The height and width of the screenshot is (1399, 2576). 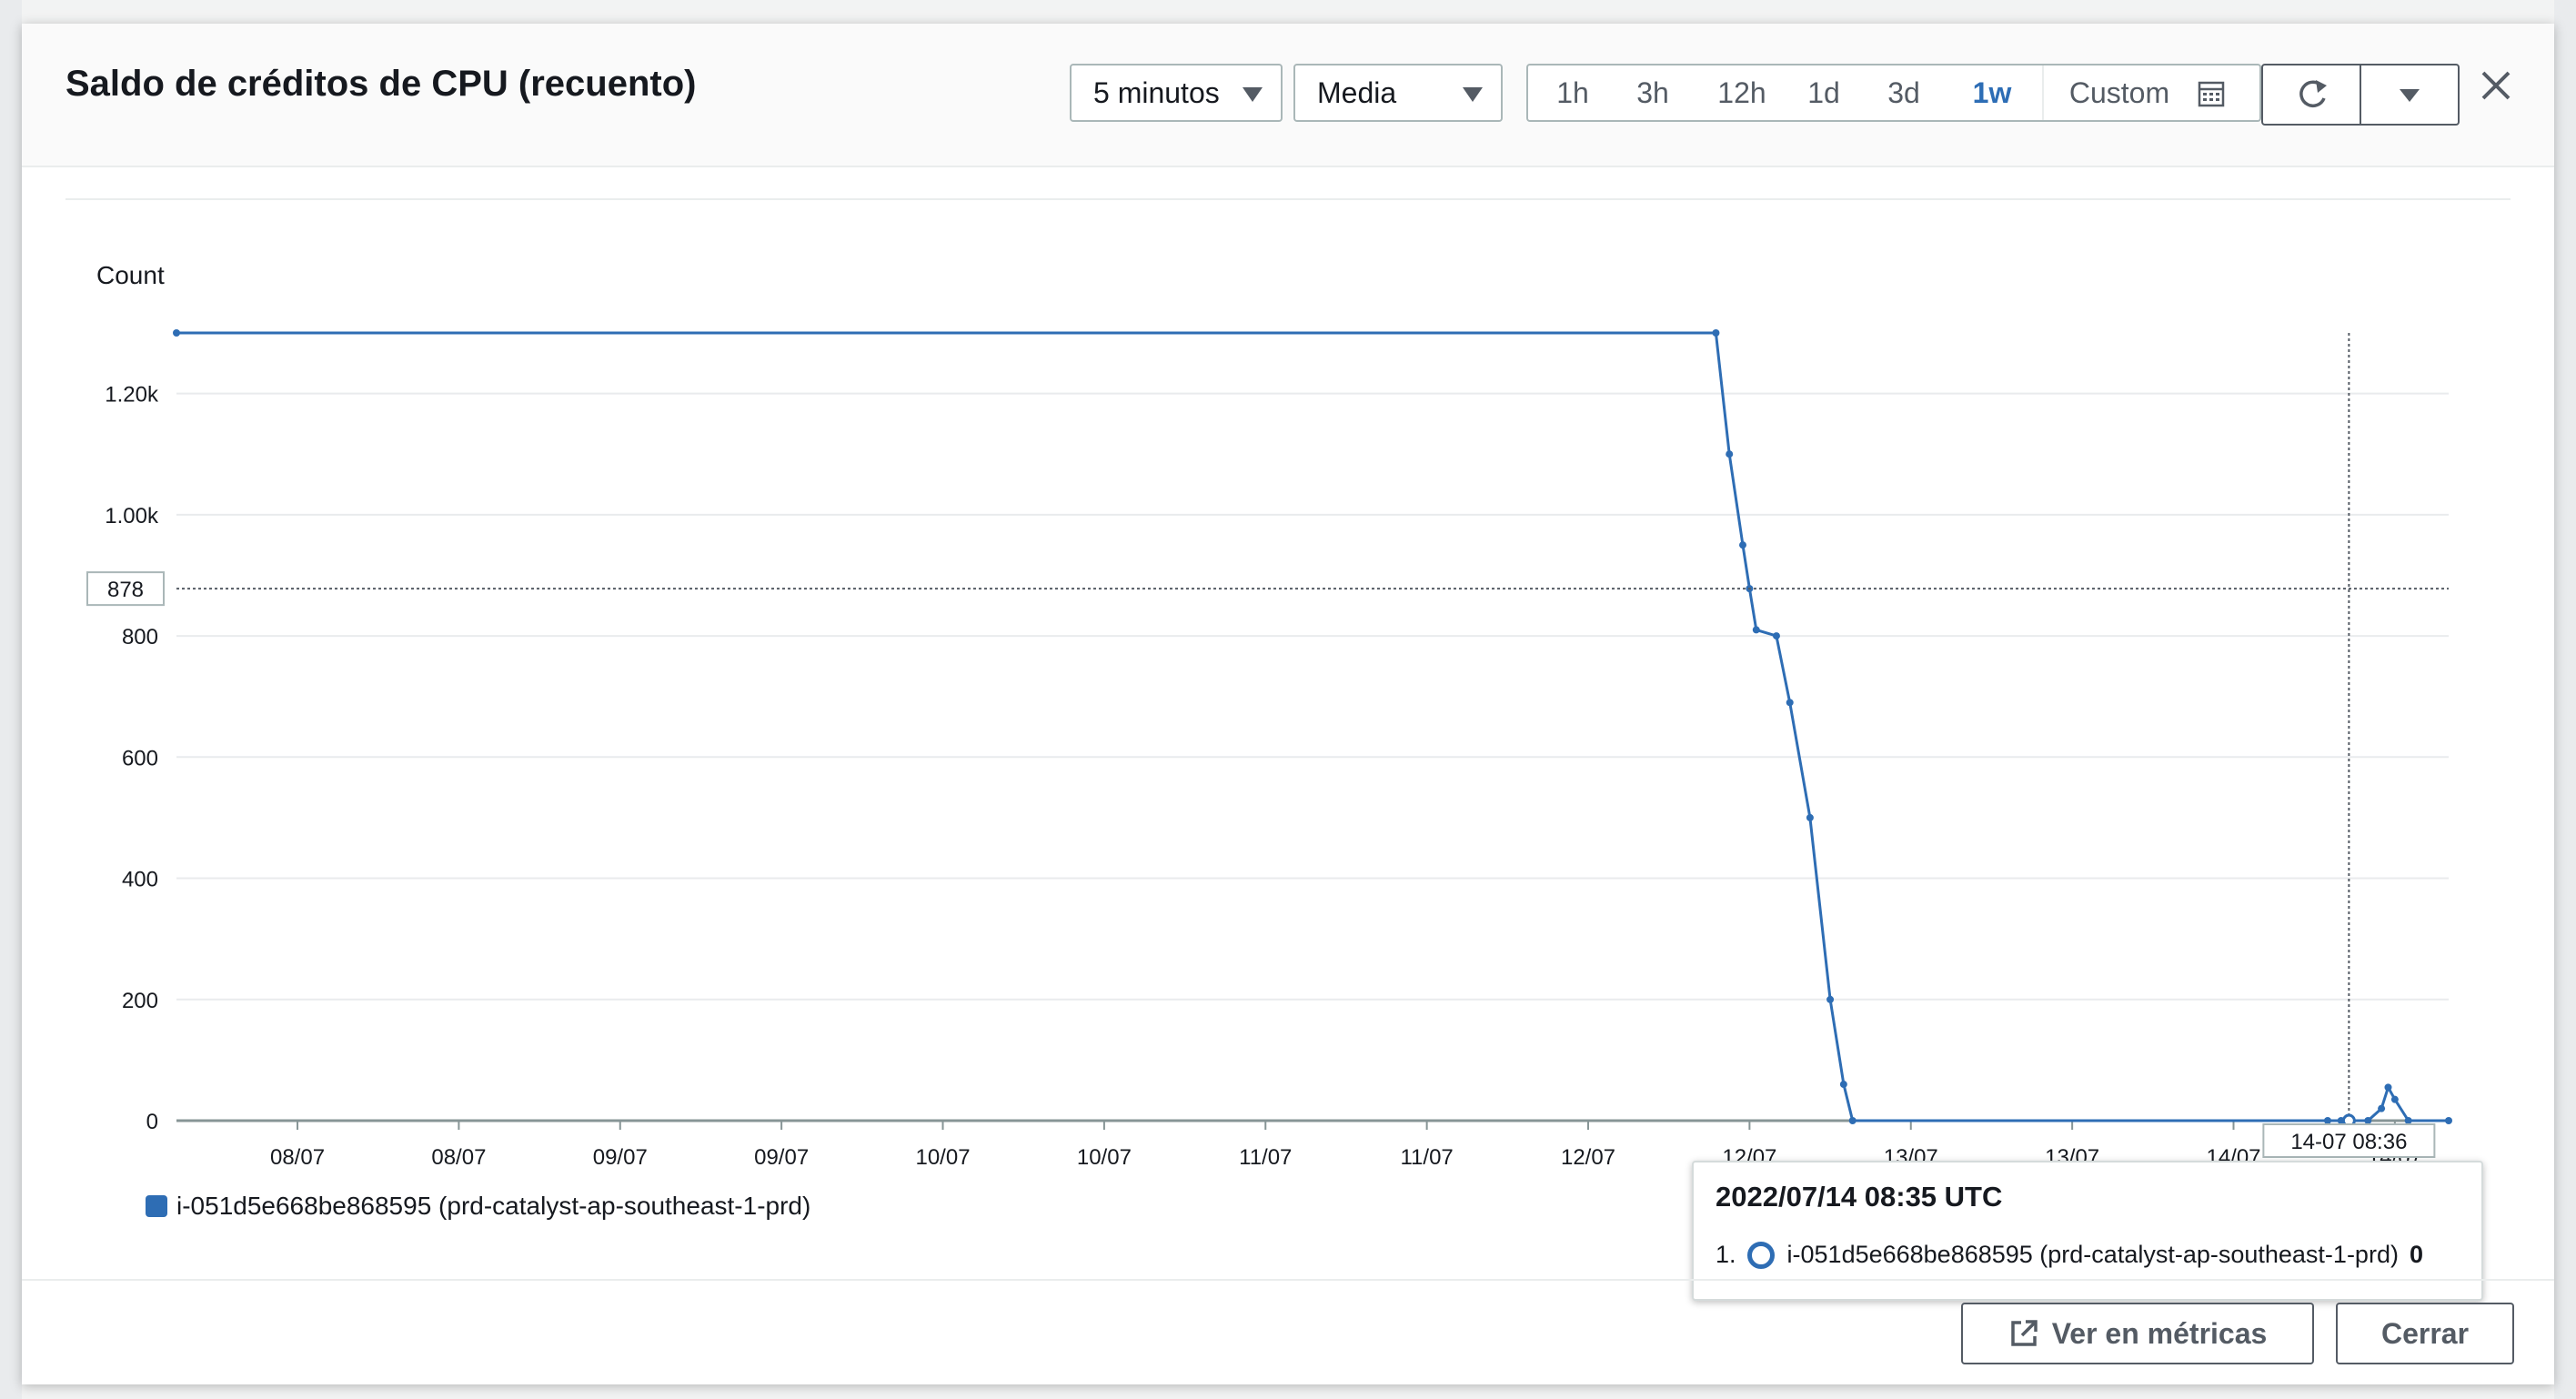 What do you see at coordinates (132, 516) in the screenshot?
I see `y-tick-label: 1.00k` at bounding box center [132, 516].